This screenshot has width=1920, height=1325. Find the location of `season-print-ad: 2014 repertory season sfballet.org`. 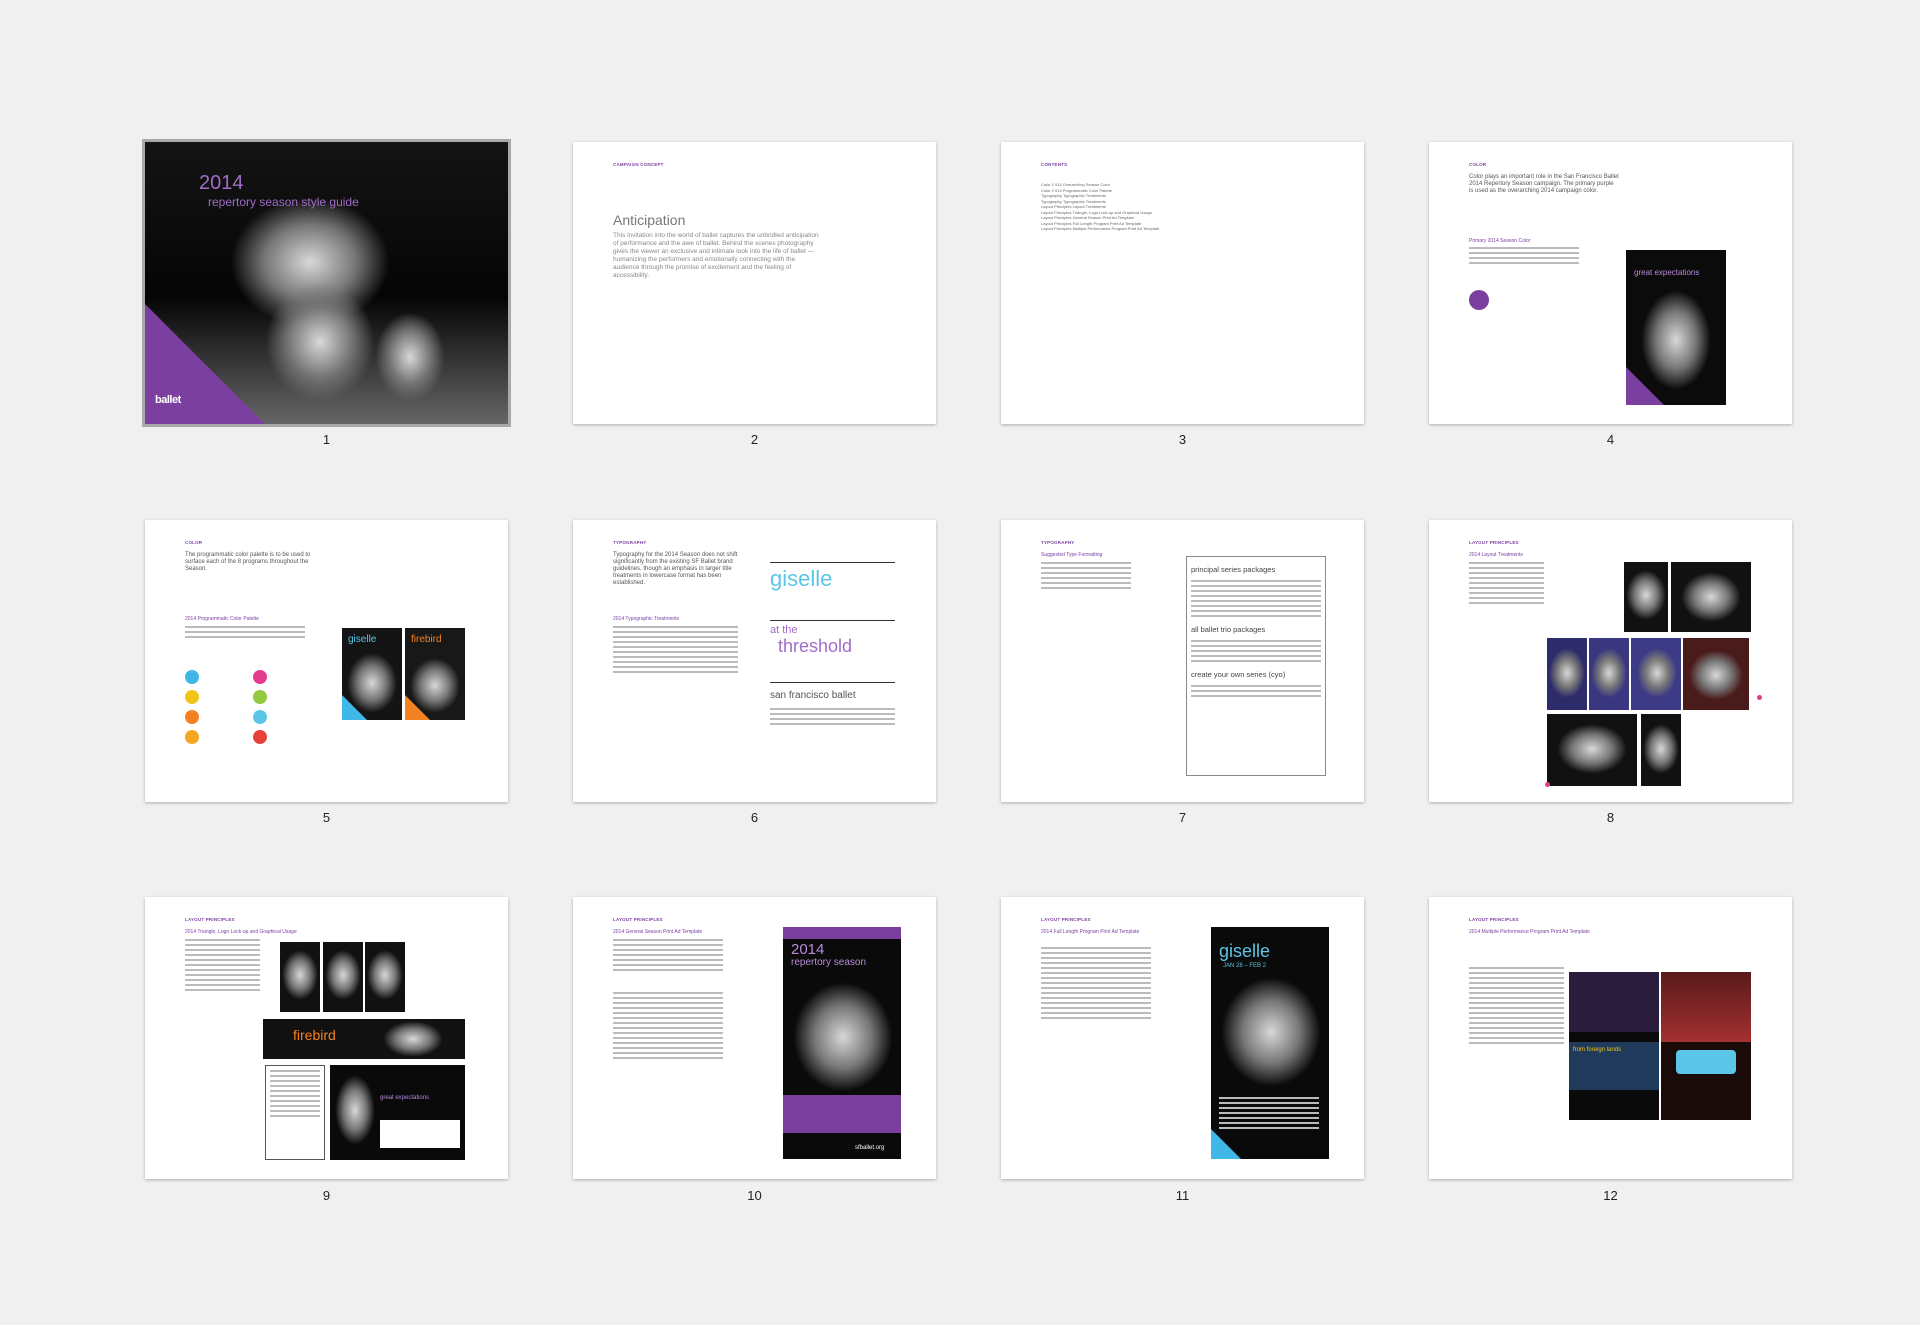

season-print-ad: 2014 repertory season sfballet.org is located at coordinates (842, 1043).